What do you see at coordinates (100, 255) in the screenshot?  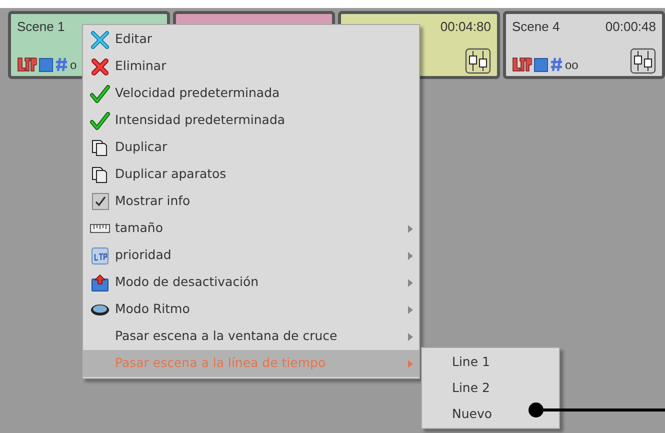 I see `ltp-document-icon` at bounding box center [100, 255].